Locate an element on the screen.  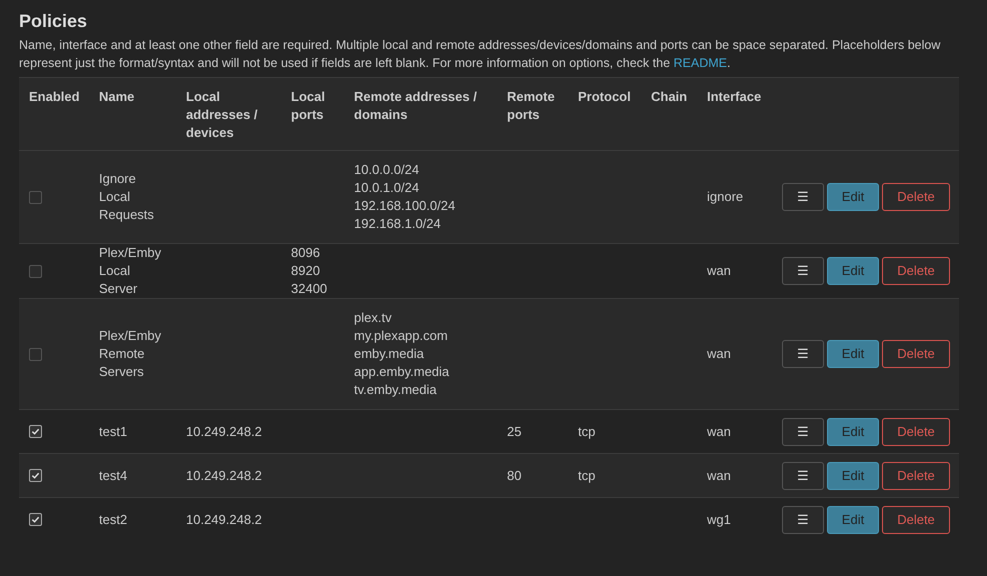
column-header: Remote ports is located at coordinates (531, 105).